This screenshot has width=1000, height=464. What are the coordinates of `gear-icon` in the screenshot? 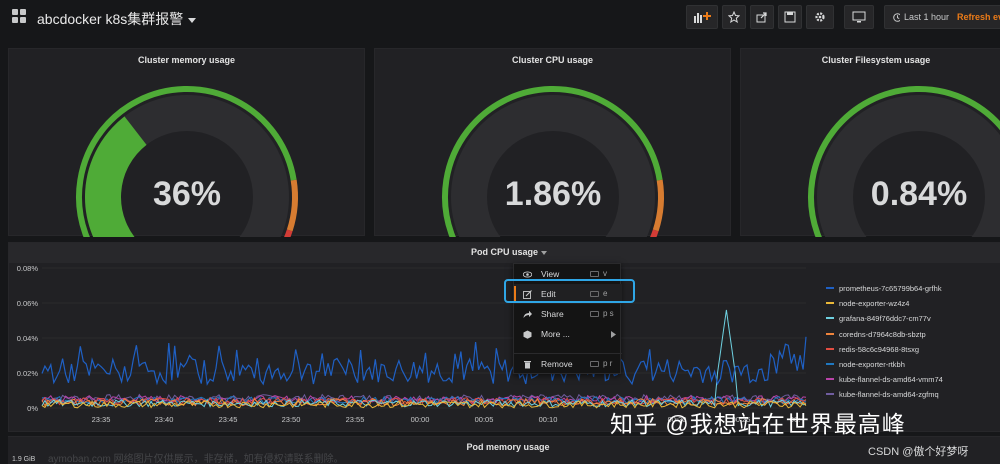 It's located at (820, 17).